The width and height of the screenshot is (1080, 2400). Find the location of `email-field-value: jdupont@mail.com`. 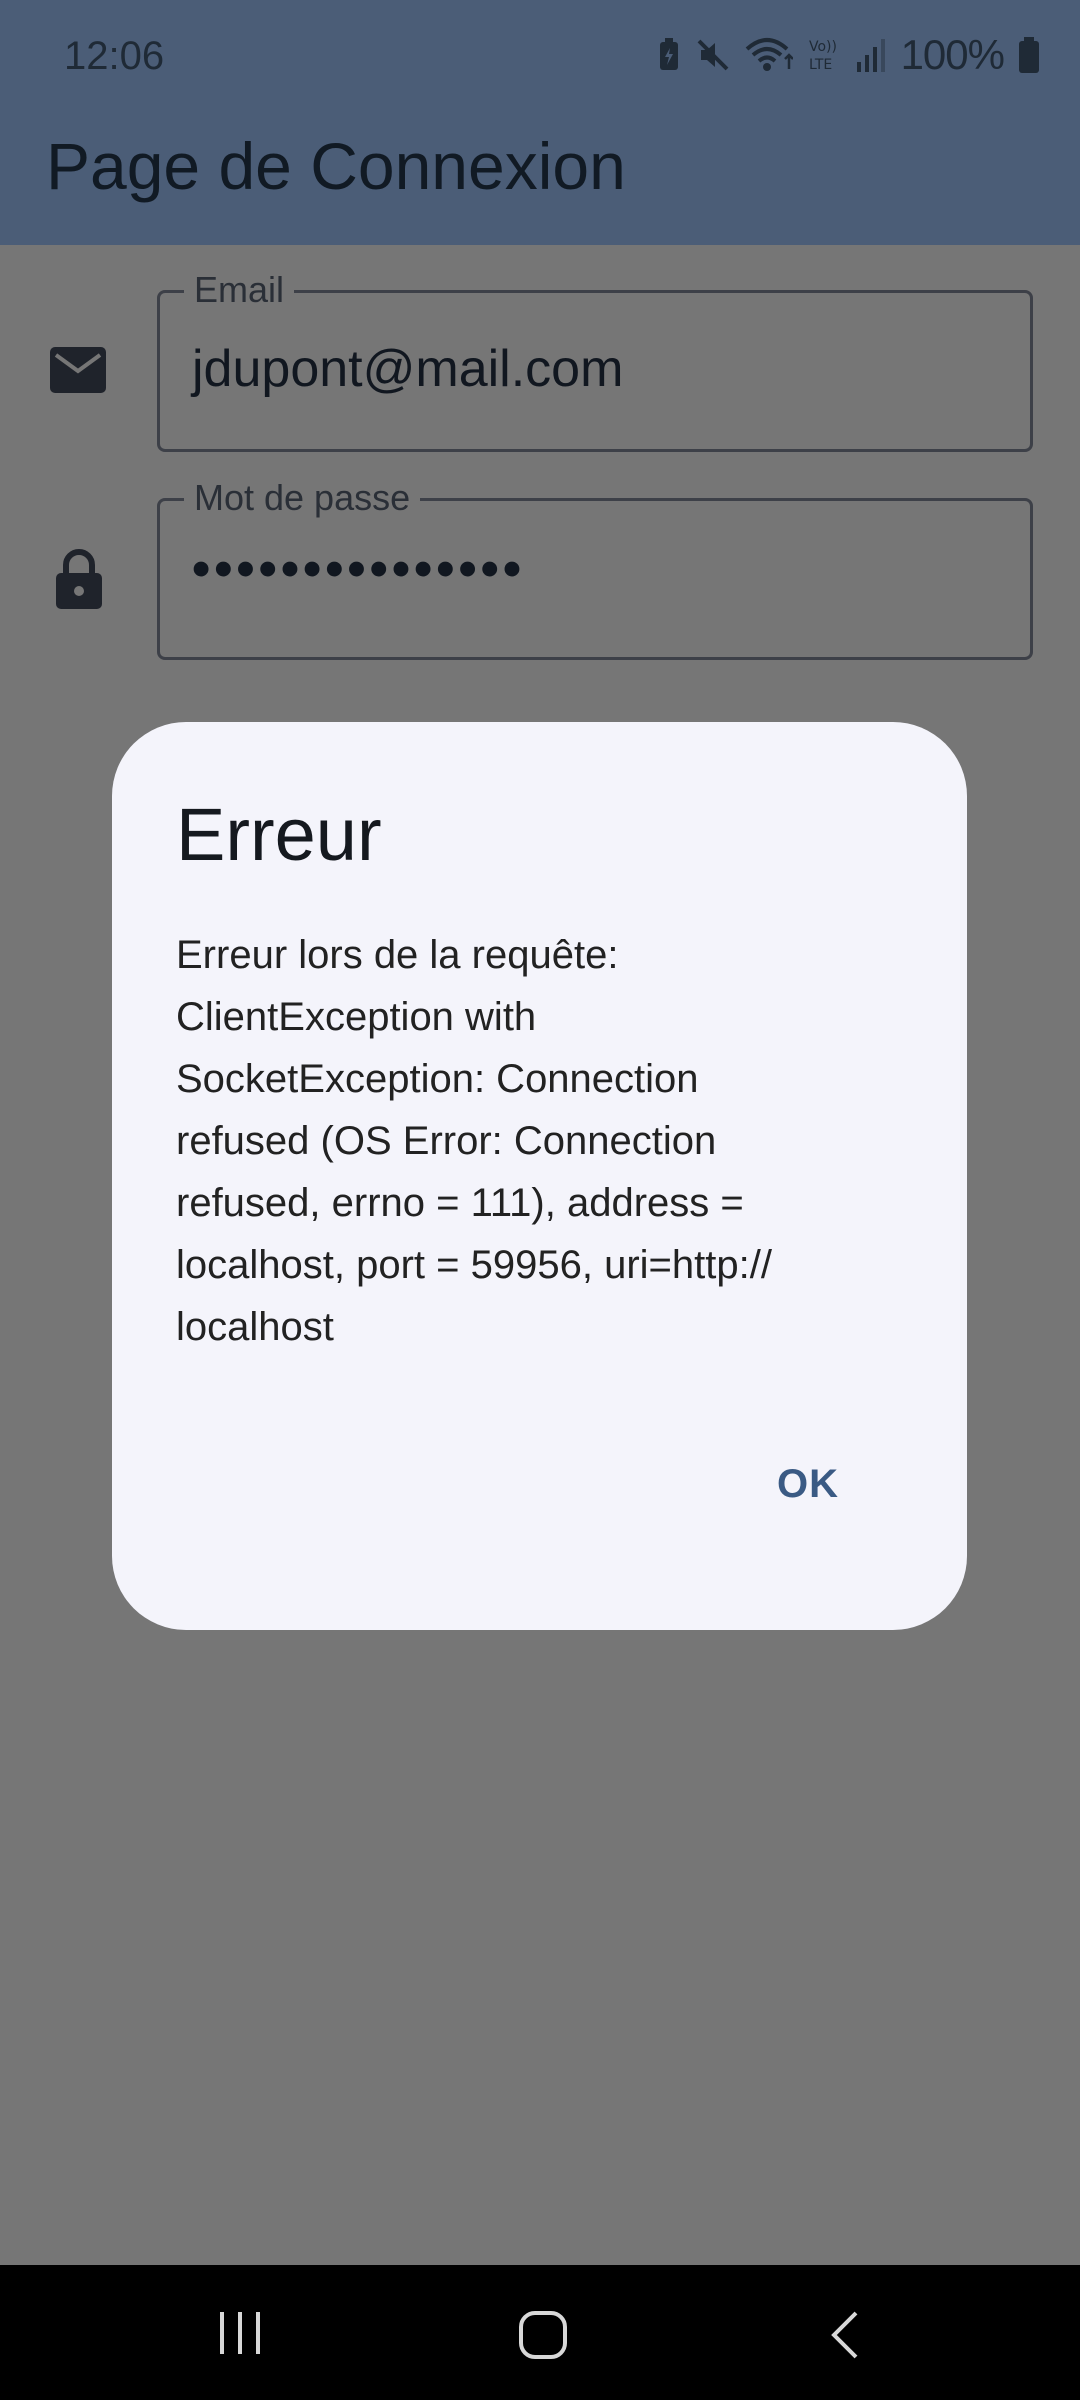

email-field-value: jdupont@mail.com is located at coordinates (408, 369).